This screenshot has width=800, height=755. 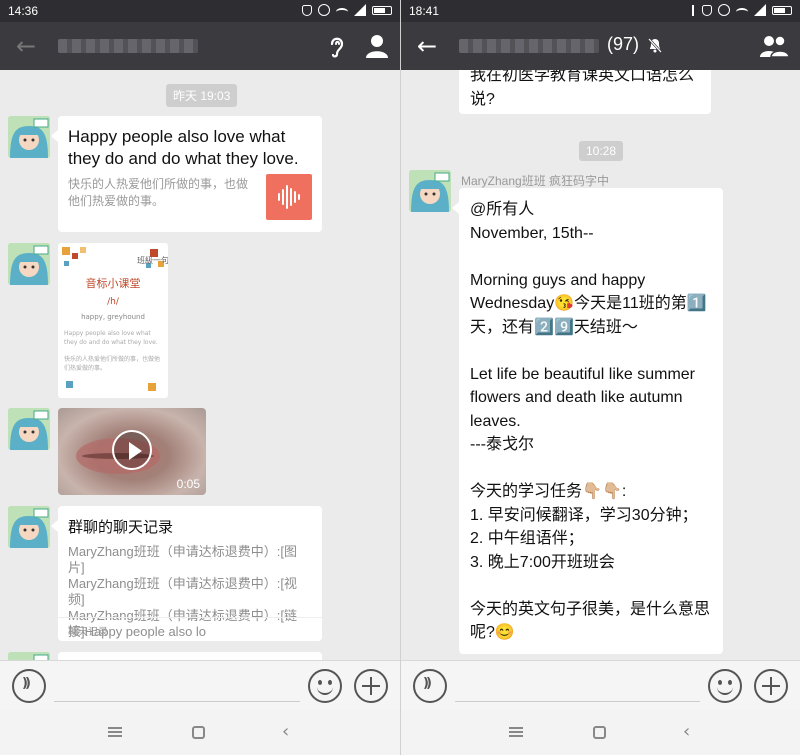 I want to click on audio-wave-icon, so click(x=289, y=197).